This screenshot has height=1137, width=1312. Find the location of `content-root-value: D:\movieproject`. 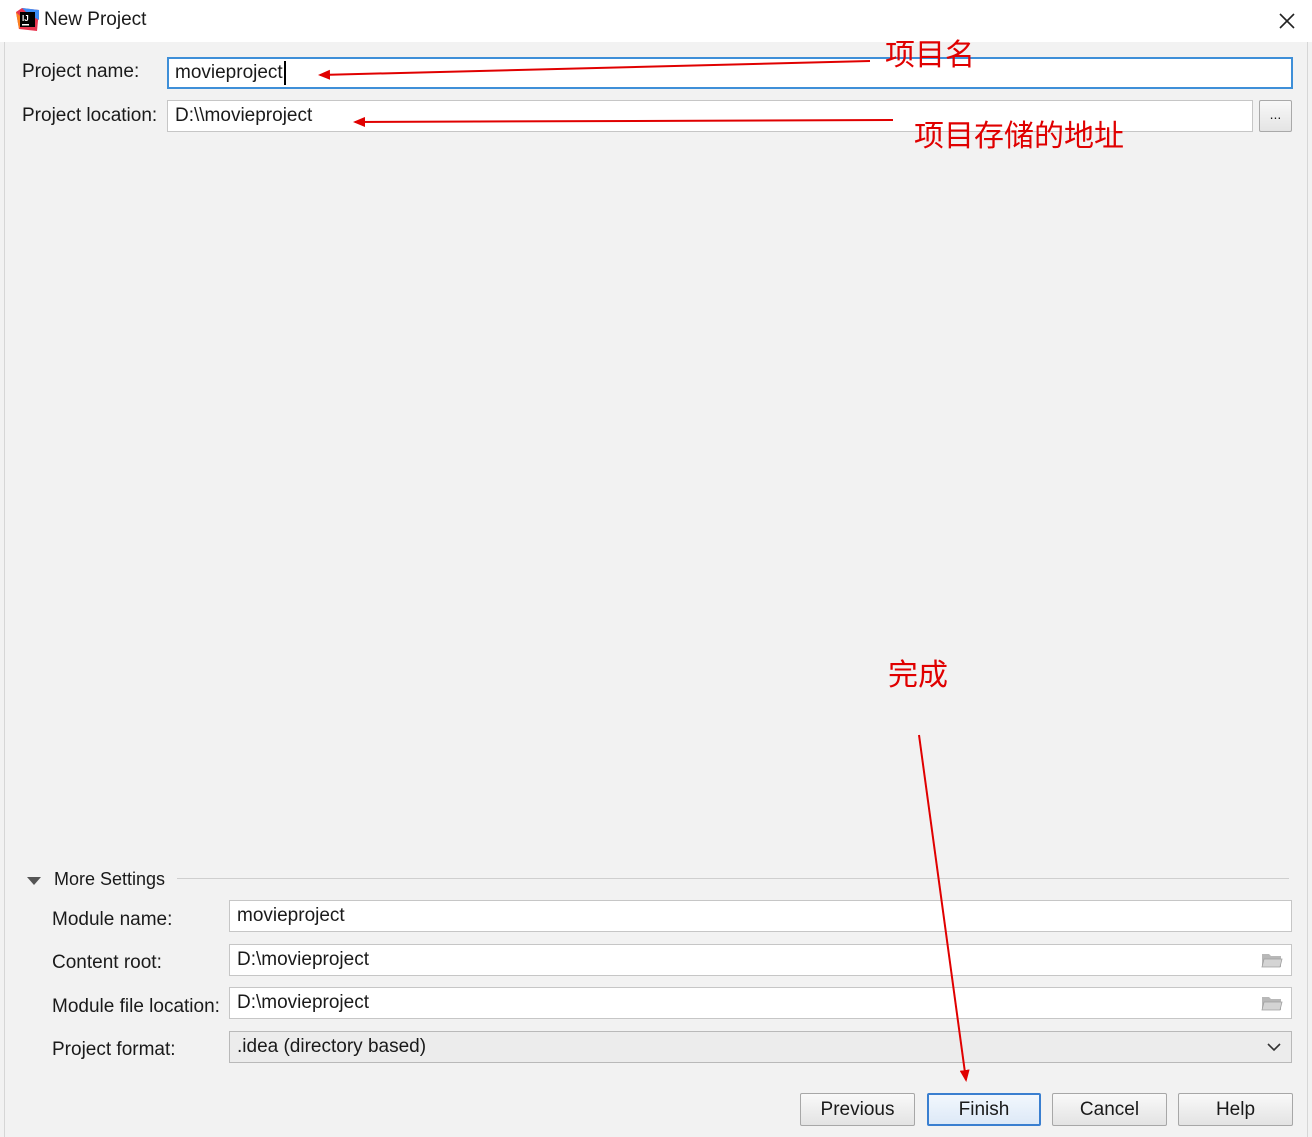

content-root-value: D:\movieproject is located at coordinates (303, 959).